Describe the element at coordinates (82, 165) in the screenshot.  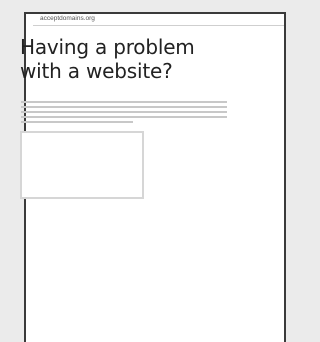
I see `placeholder-content-box` at that location.